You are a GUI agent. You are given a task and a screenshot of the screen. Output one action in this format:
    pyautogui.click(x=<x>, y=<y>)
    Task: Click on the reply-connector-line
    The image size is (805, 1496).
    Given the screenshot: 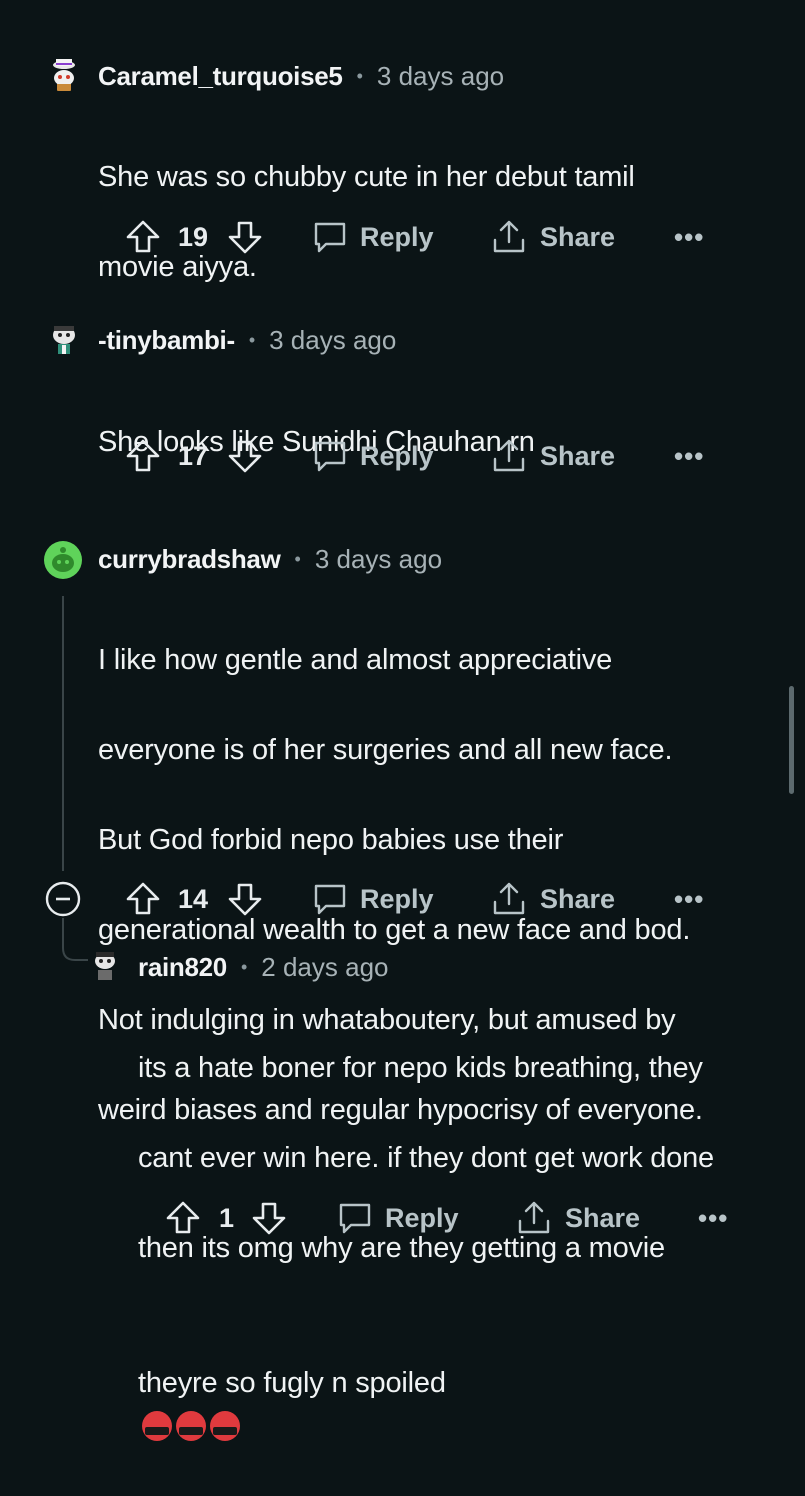 What is the action you would take?
    pyautogui.click(x=75, y=939)
    